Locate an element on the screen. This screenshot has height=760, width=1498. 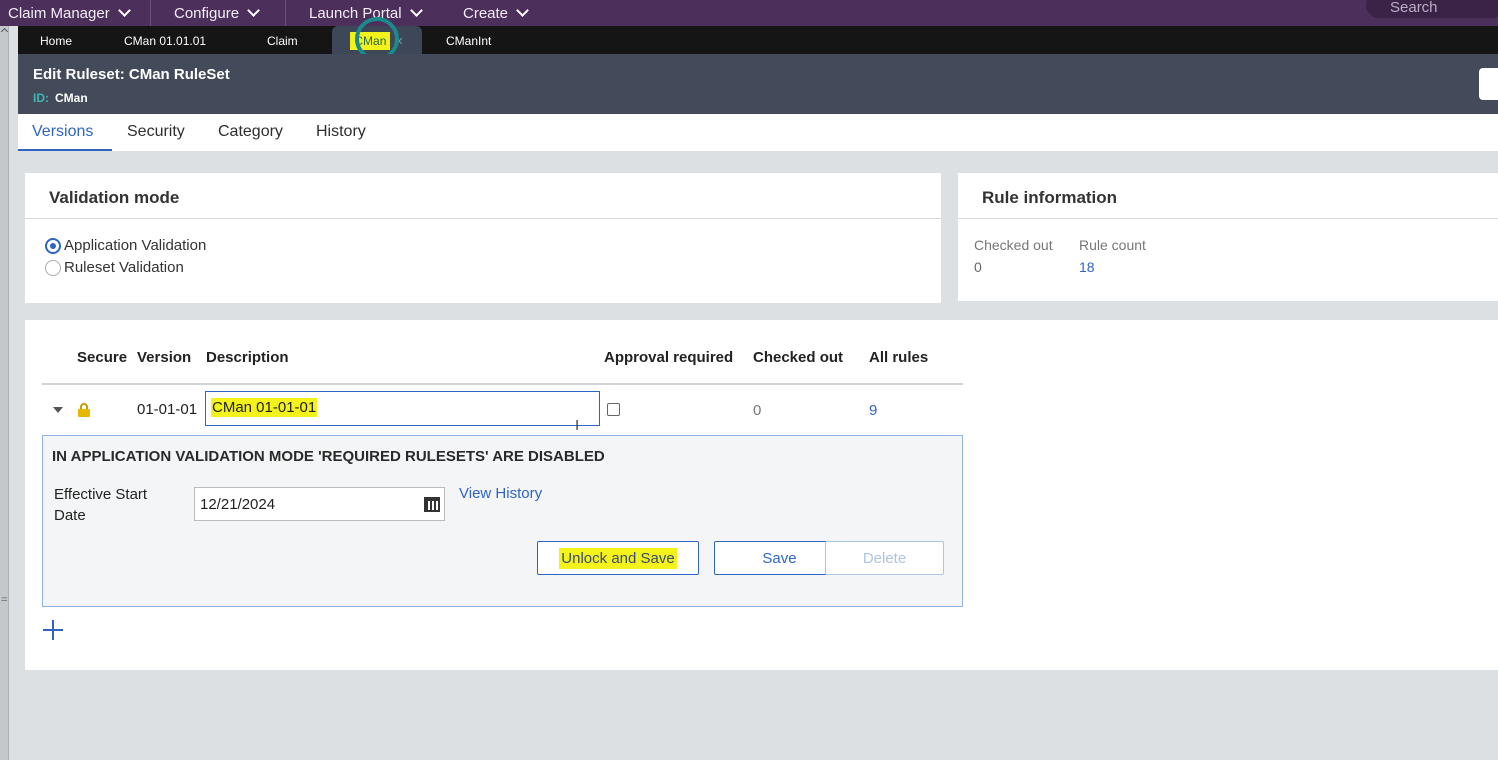
rule-id: ID: CMan is located at coordinates (60, 98).